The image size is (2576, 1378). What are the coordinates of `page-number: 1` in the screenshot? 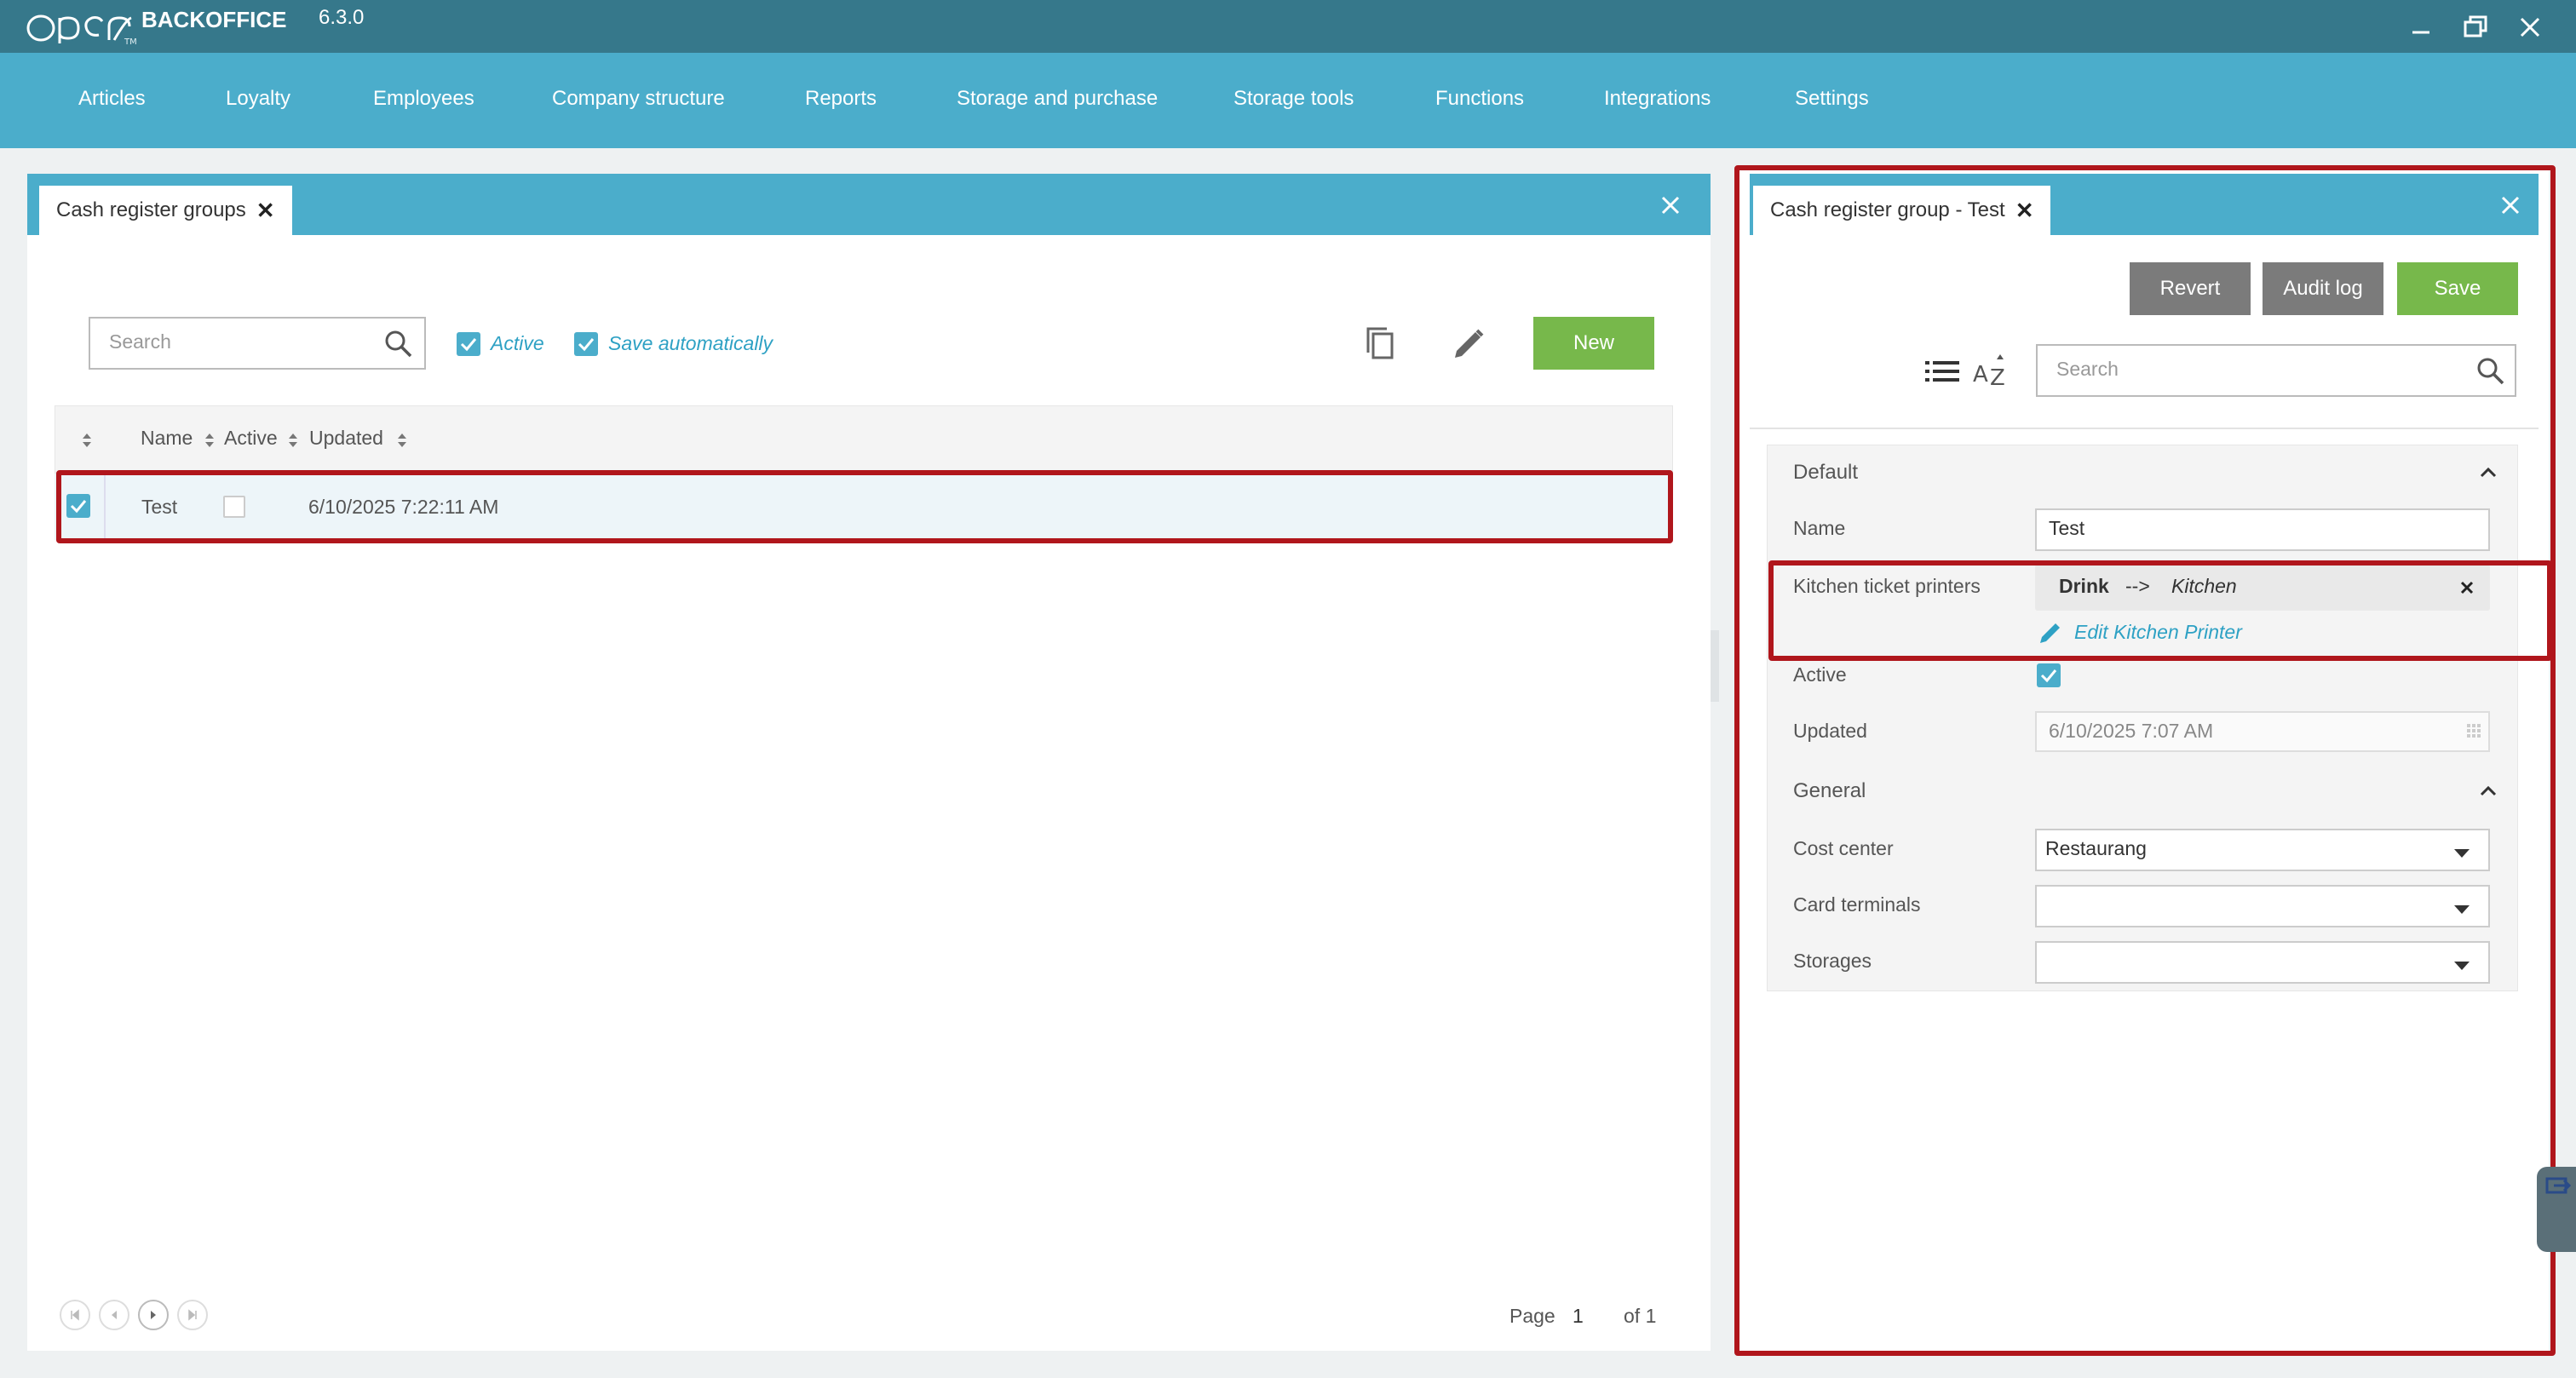 It's located at (1579, 1317).